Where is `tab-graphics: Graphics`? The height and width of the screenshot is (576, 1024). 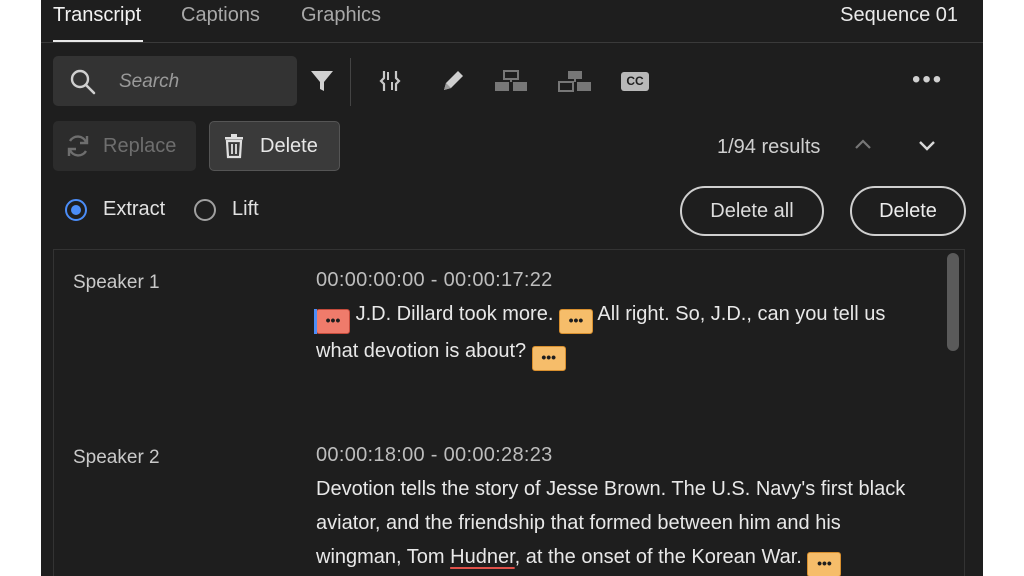 tab-graphics: Graphics is located at coordinates (341, 15).